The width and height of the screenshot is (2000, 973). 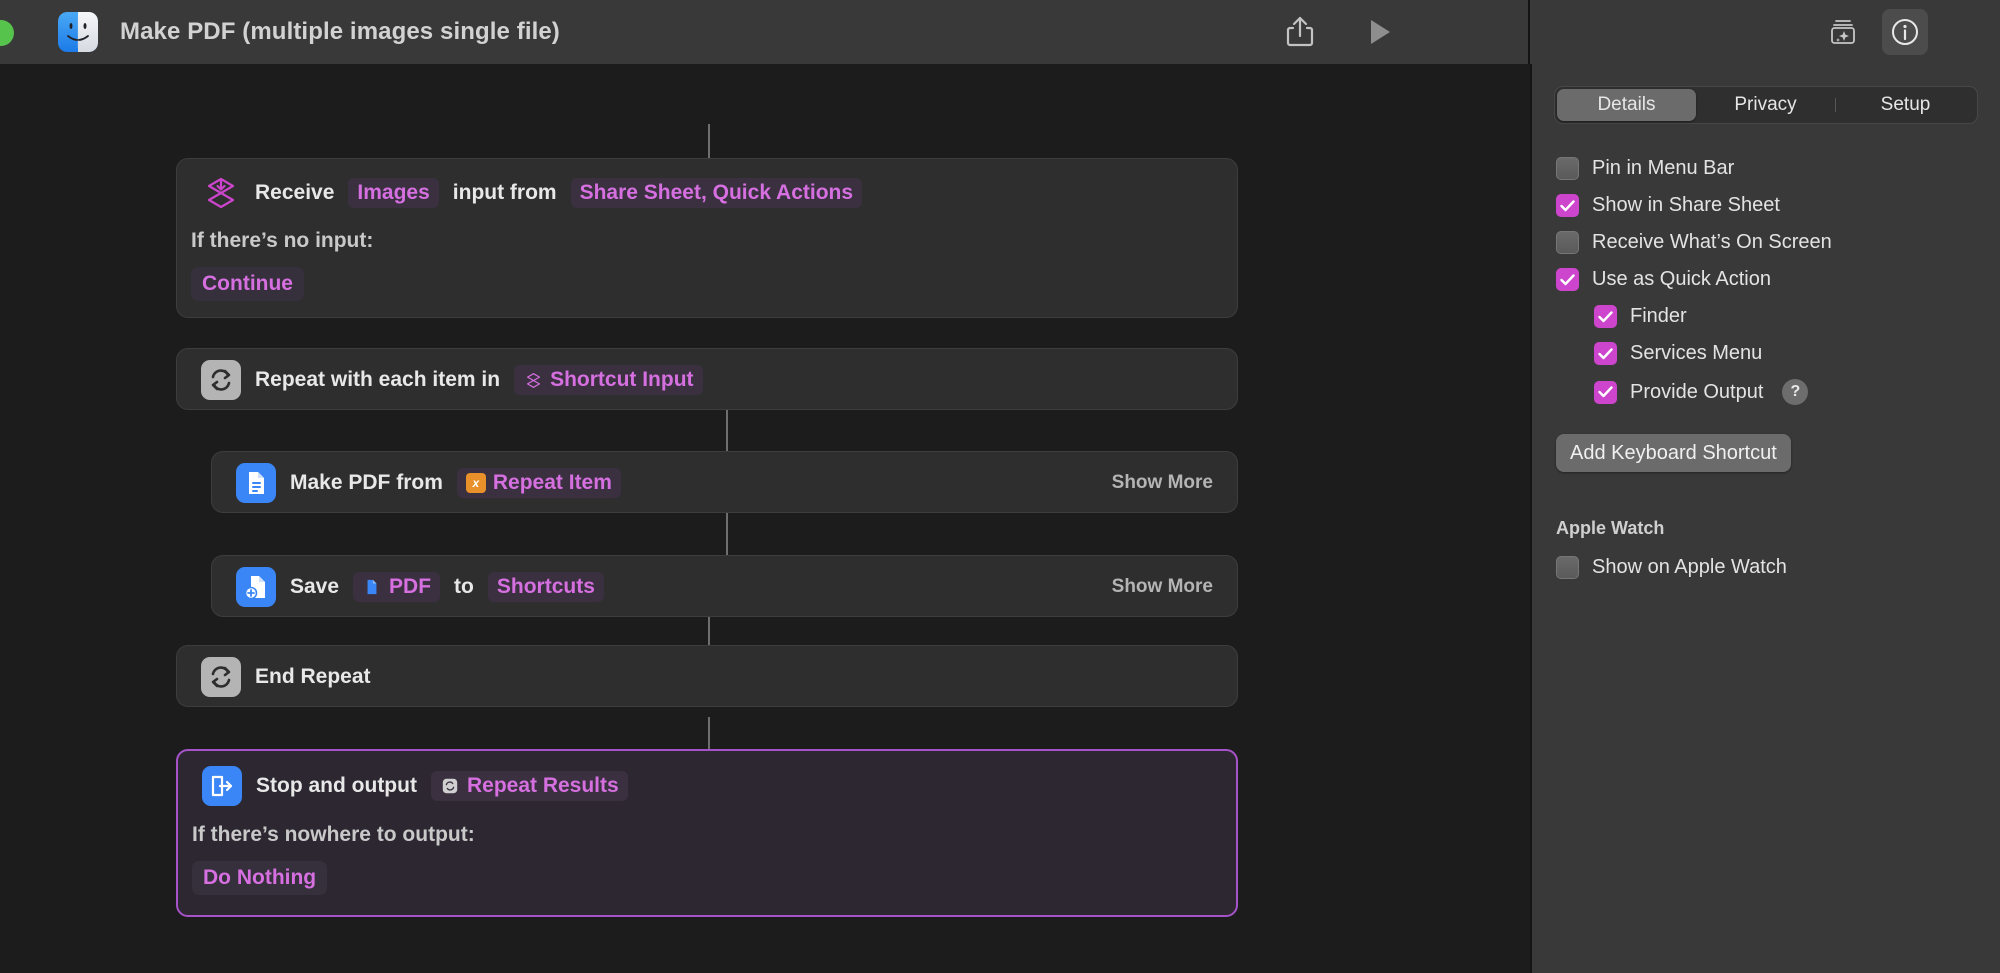 I want to click on traffic-light-green, so click(x=7, y=33).